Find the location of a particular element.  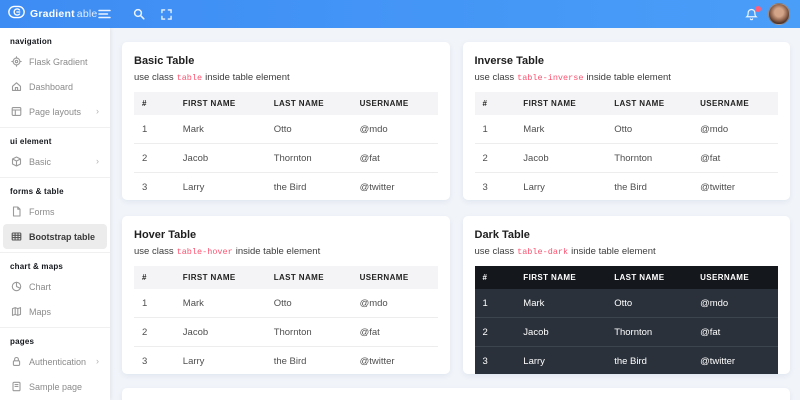

sidebar-item-page-layouts: Page layouts › is located at coordinates (55, 111).